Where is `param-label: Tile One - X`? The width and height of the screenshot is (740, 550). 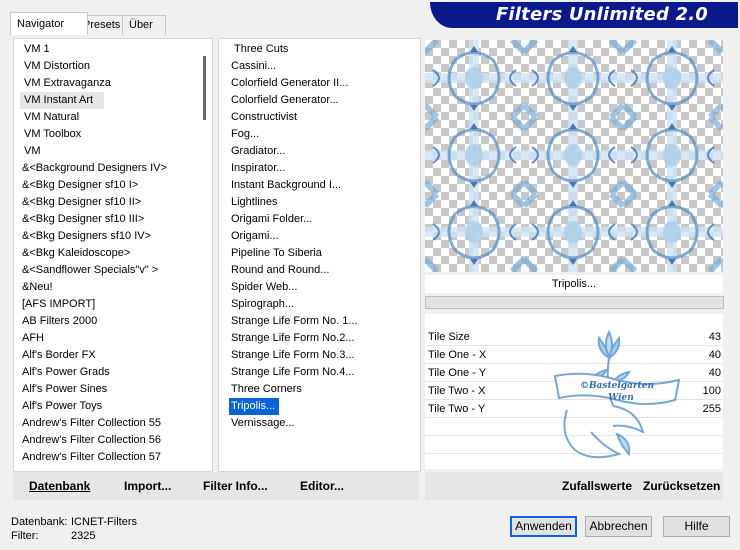 param-label: Tile One - X is located at coordinates (457, 355).